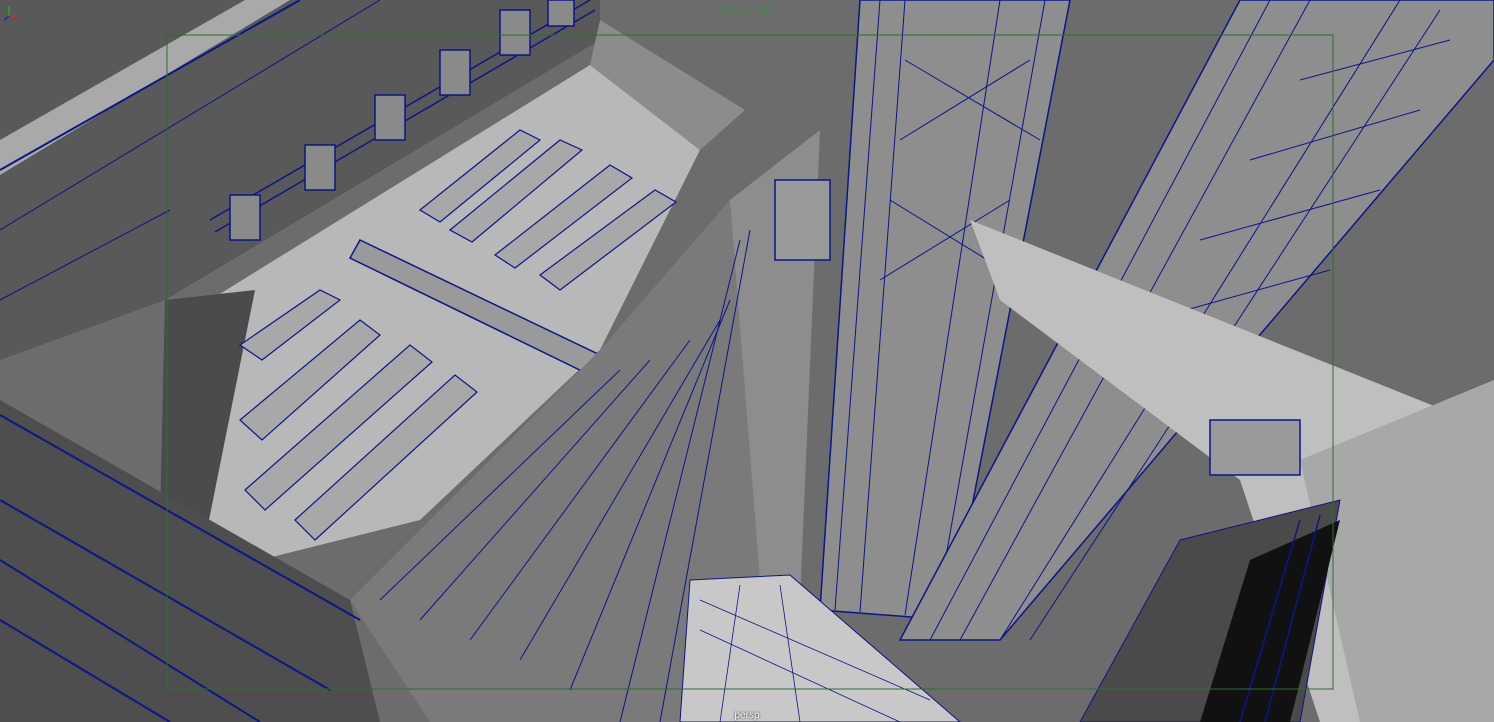 The image size is (1494, 722). I want to click on camera-name-label: persp, so click(747, 715).